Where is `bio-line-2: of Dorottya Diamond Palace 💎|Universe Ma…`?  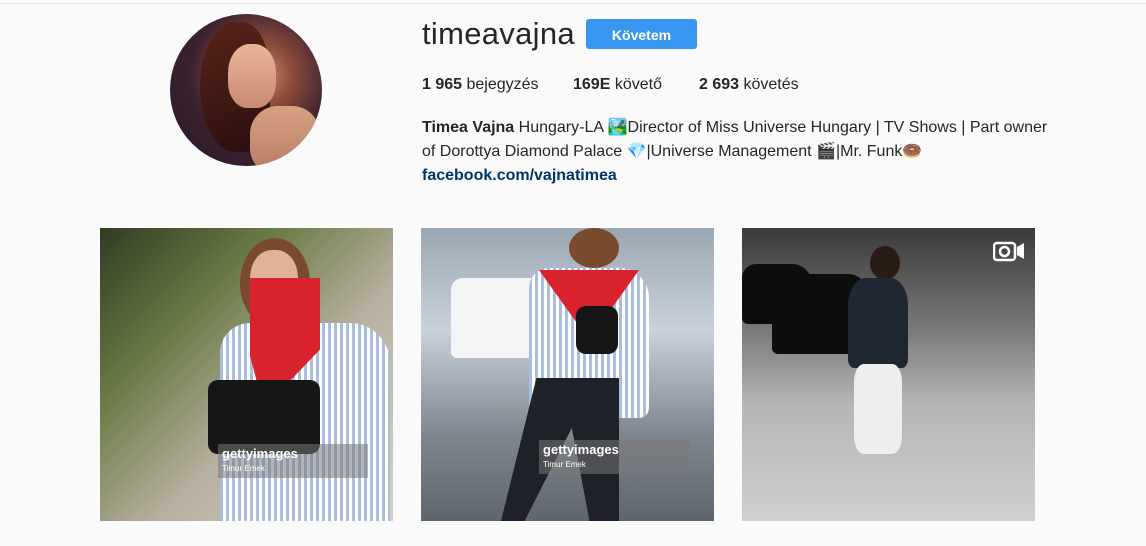 bio-line-2: of Dorottya Diamond Palace 💎|Universe Ma… is located at coordinates (672, 151).